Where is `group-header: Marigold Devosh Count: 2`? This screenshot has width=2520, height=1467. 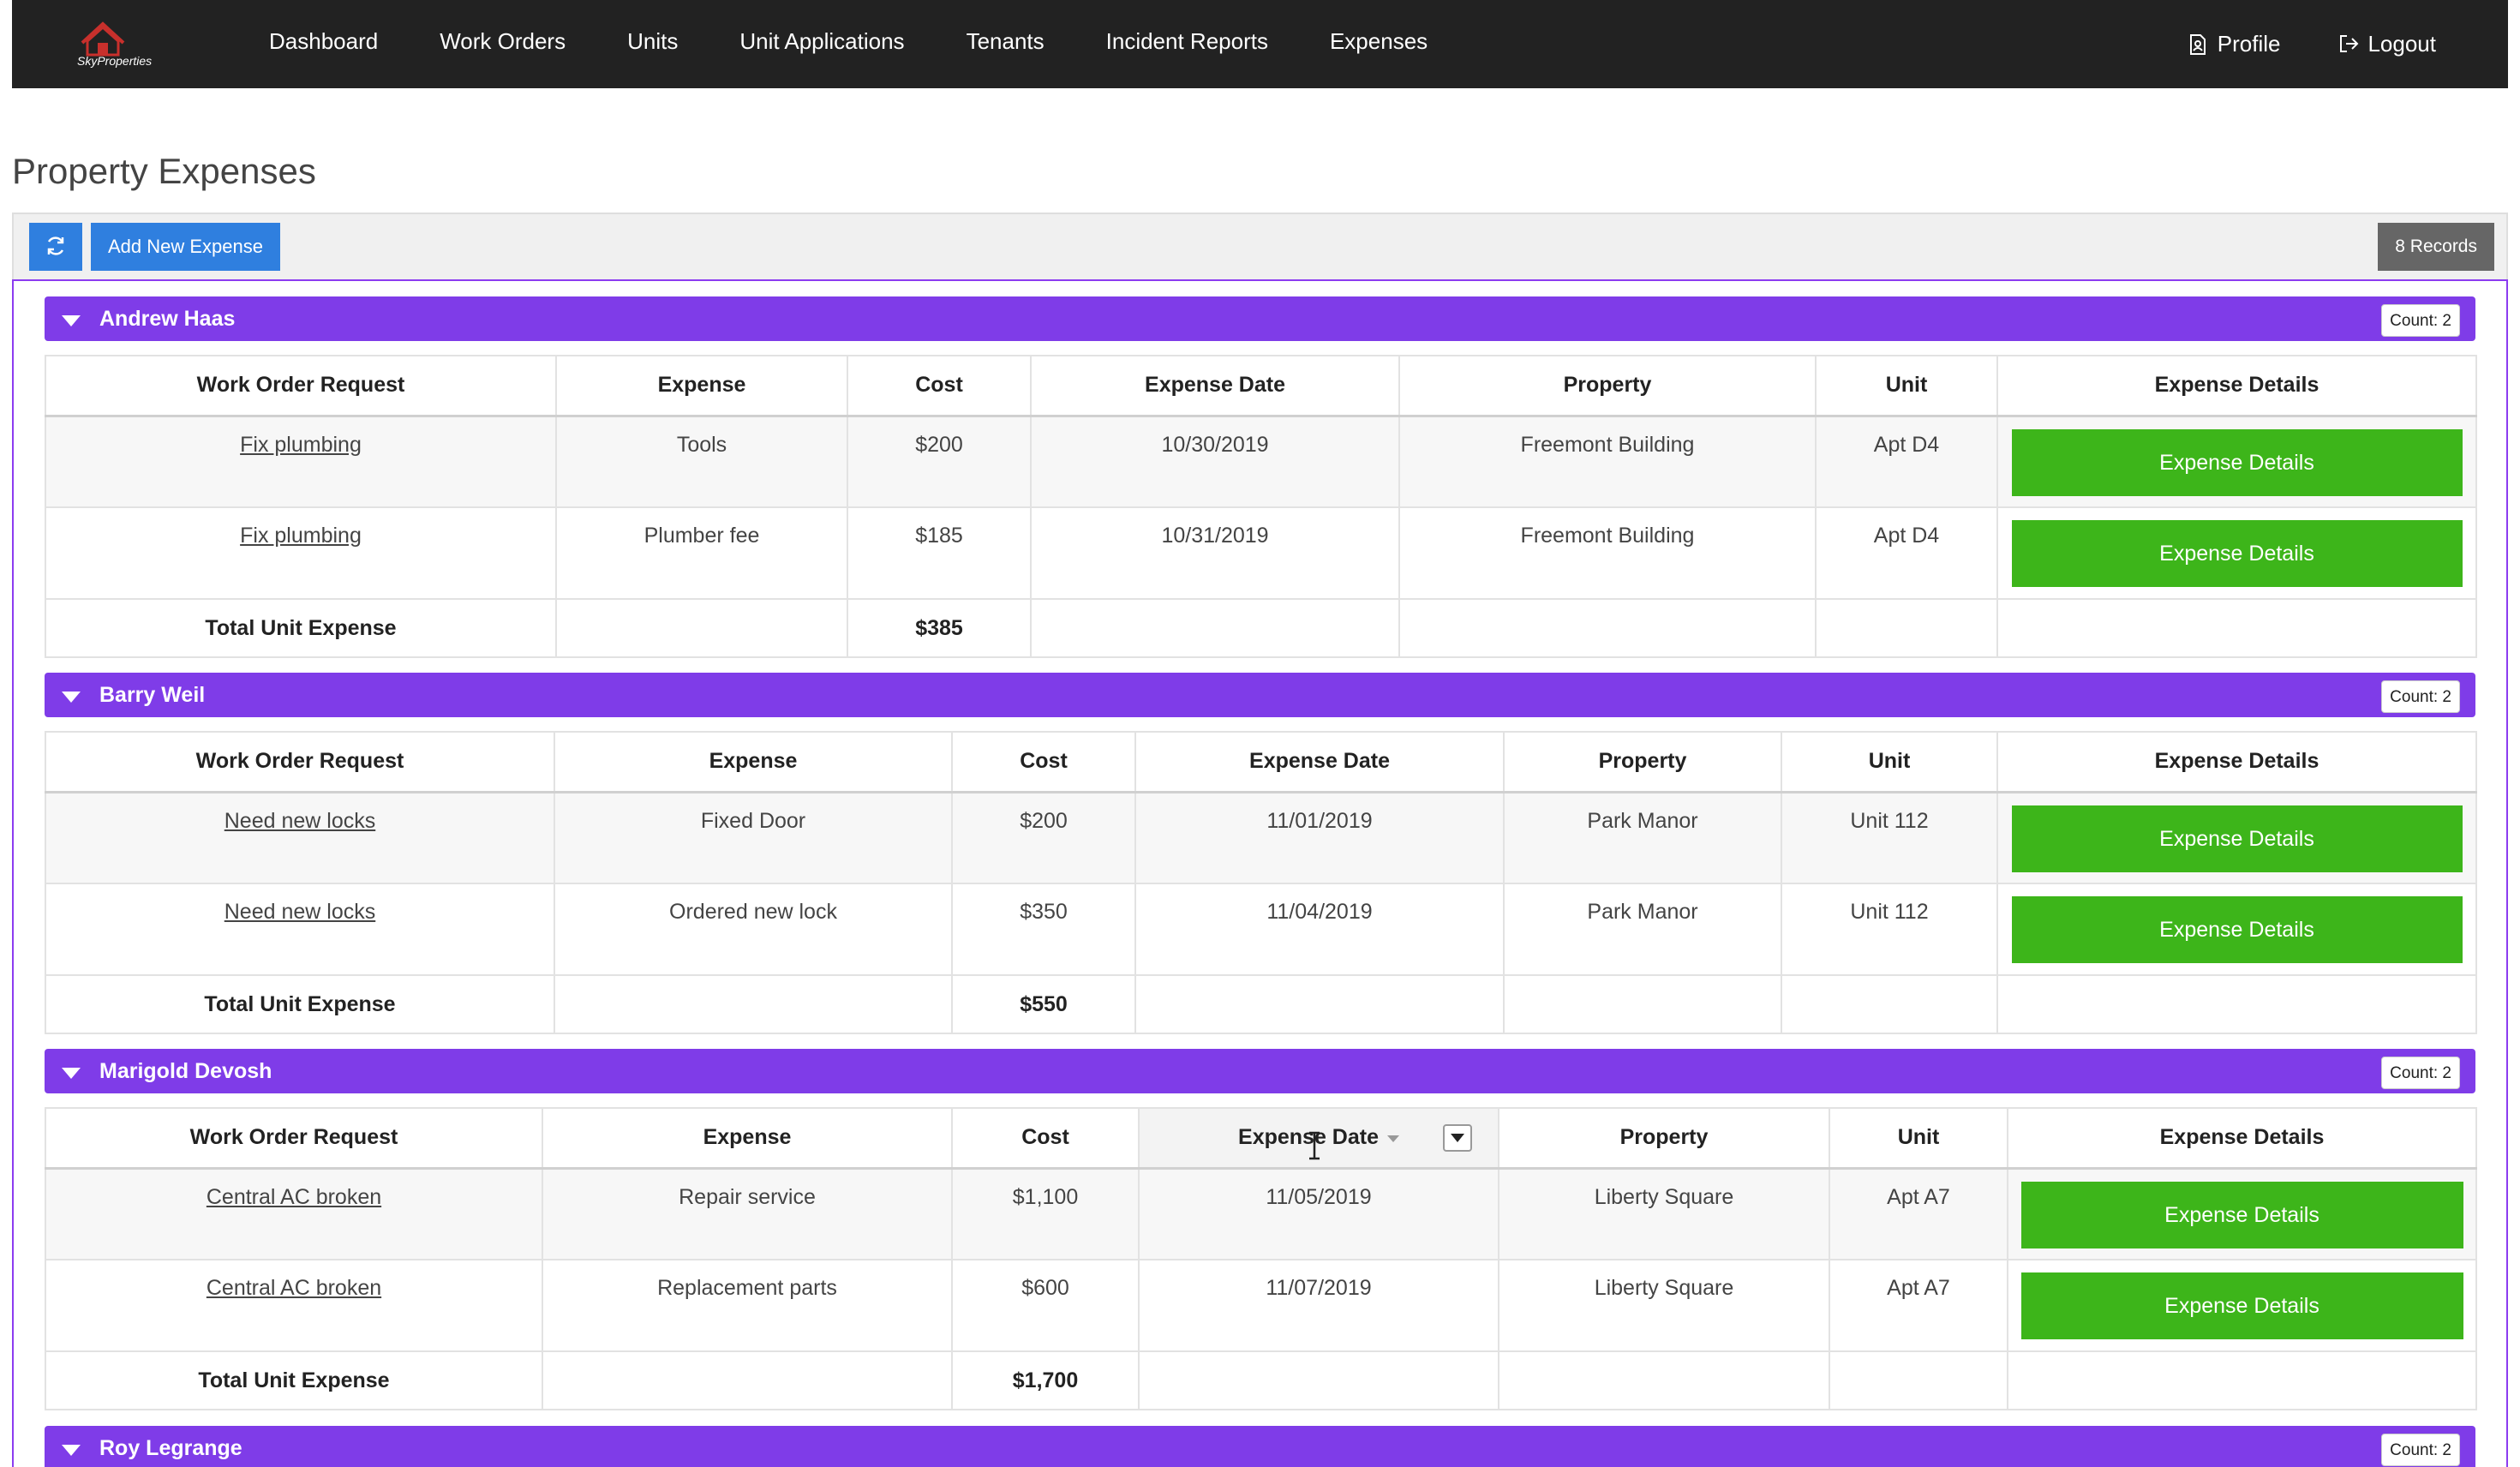 group-header: Marigold Devosh Count: 2 is located at coordinates (1260, 1071).